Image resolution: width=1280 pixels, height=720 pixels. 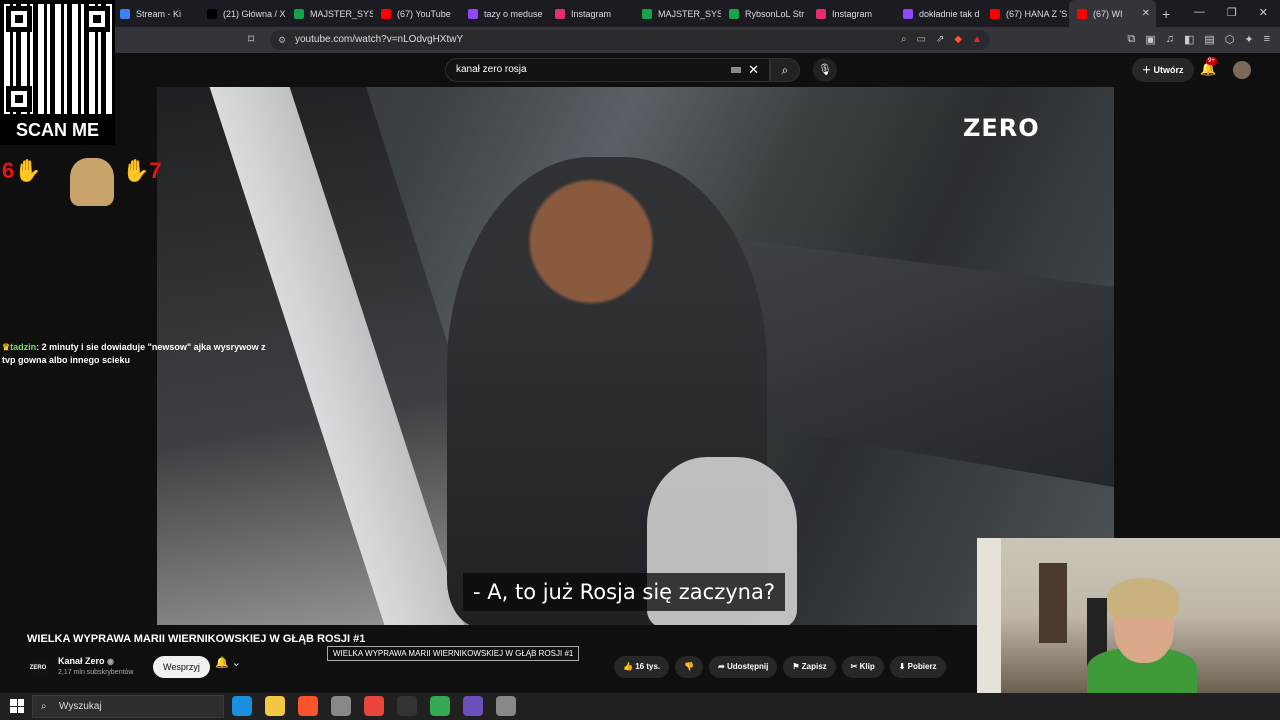 I want to click on edge-app-icon, so click(x=242, y=706).